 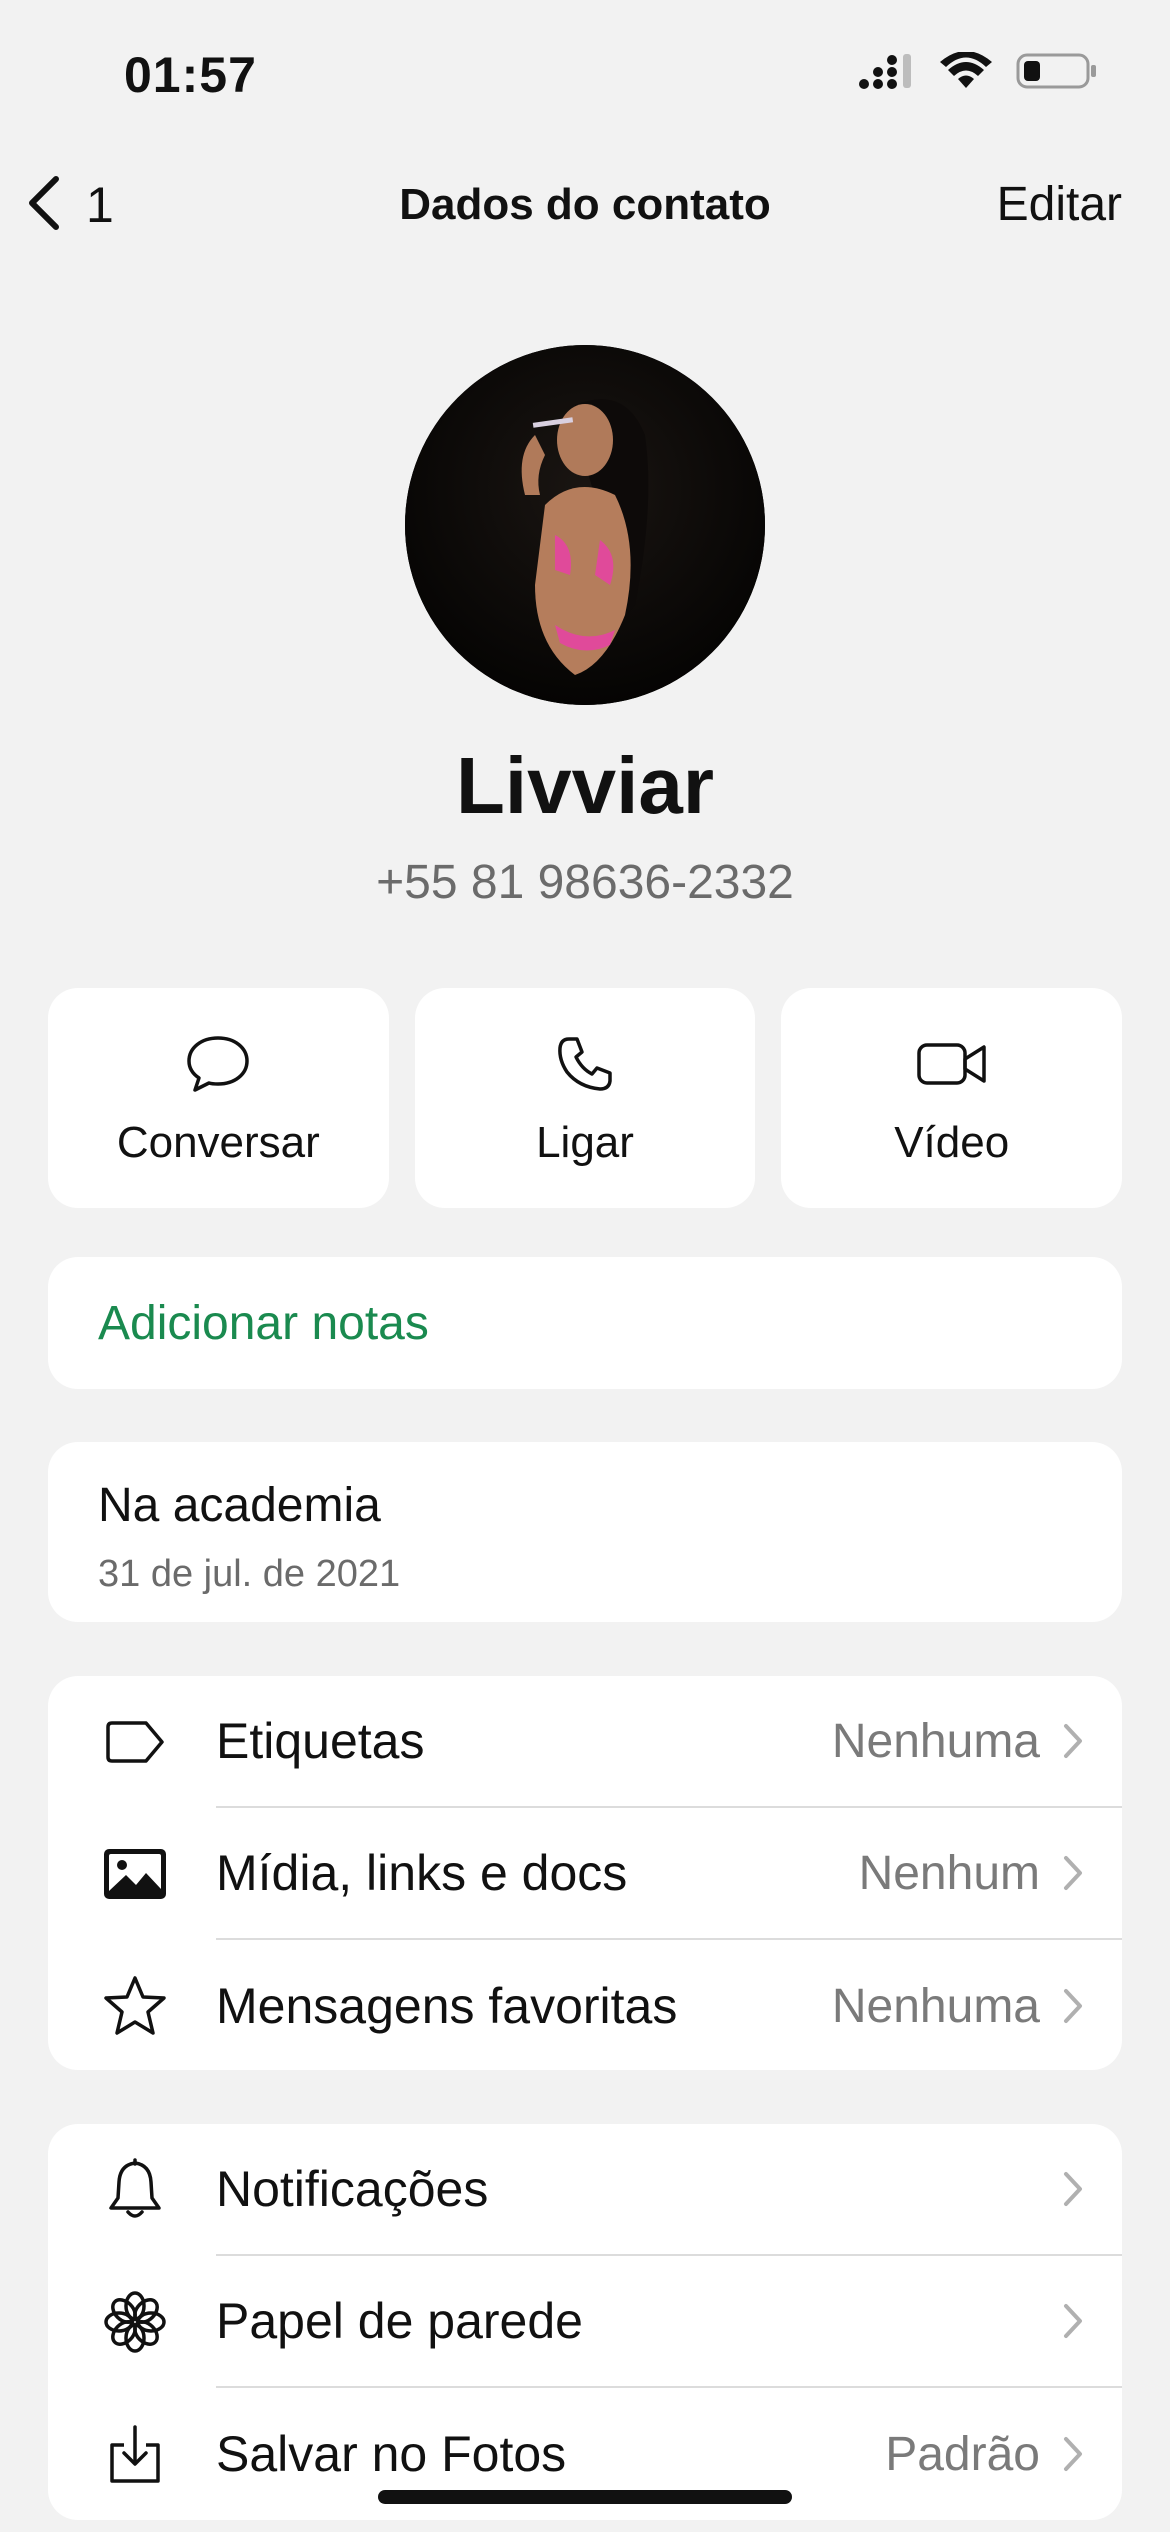 What do you see at coordinates (585, 1064) in the screenshot?
I see `phone-icon` at bounding box center [585, 1064].